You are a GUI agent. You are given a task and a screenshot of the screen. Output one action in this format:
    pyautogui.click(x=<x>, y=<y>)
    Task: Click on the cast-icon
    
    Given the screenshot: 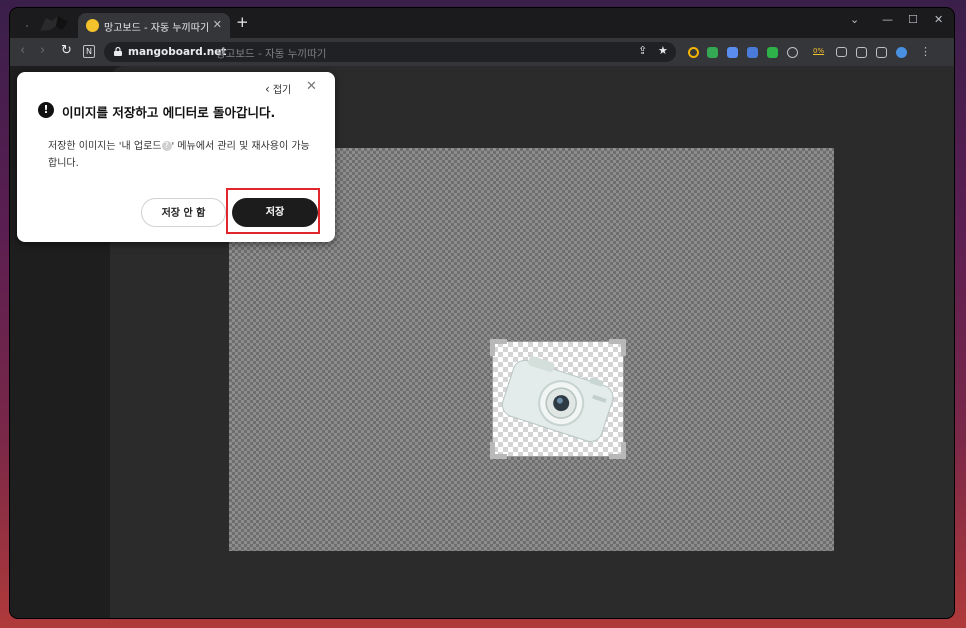 What is the action you would take?
    pyautogui.click(x=841, y=52)
    